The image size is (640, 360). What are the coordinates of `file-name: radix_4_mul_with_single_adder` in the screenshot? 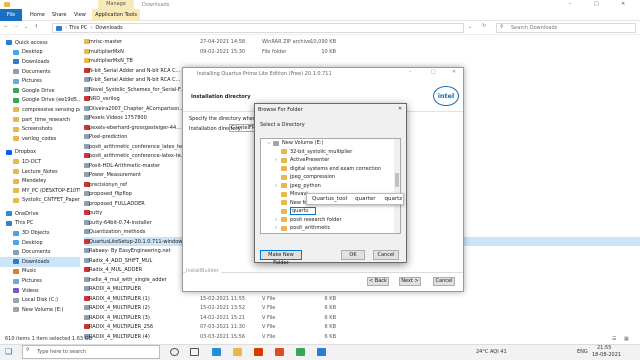 It's located at (128, 279).